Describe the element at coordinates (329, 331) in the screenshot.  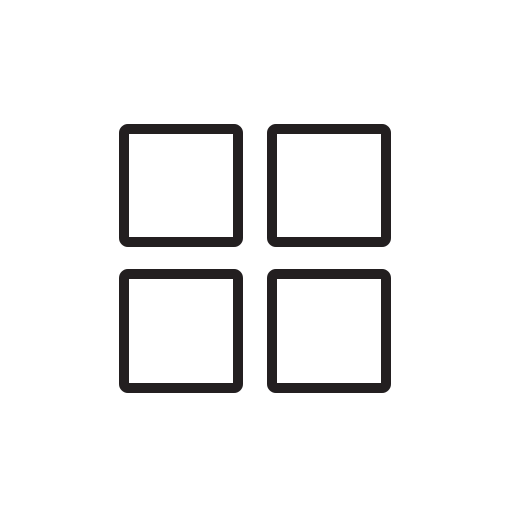
I see `grid-cell-bottom-right` at that location.